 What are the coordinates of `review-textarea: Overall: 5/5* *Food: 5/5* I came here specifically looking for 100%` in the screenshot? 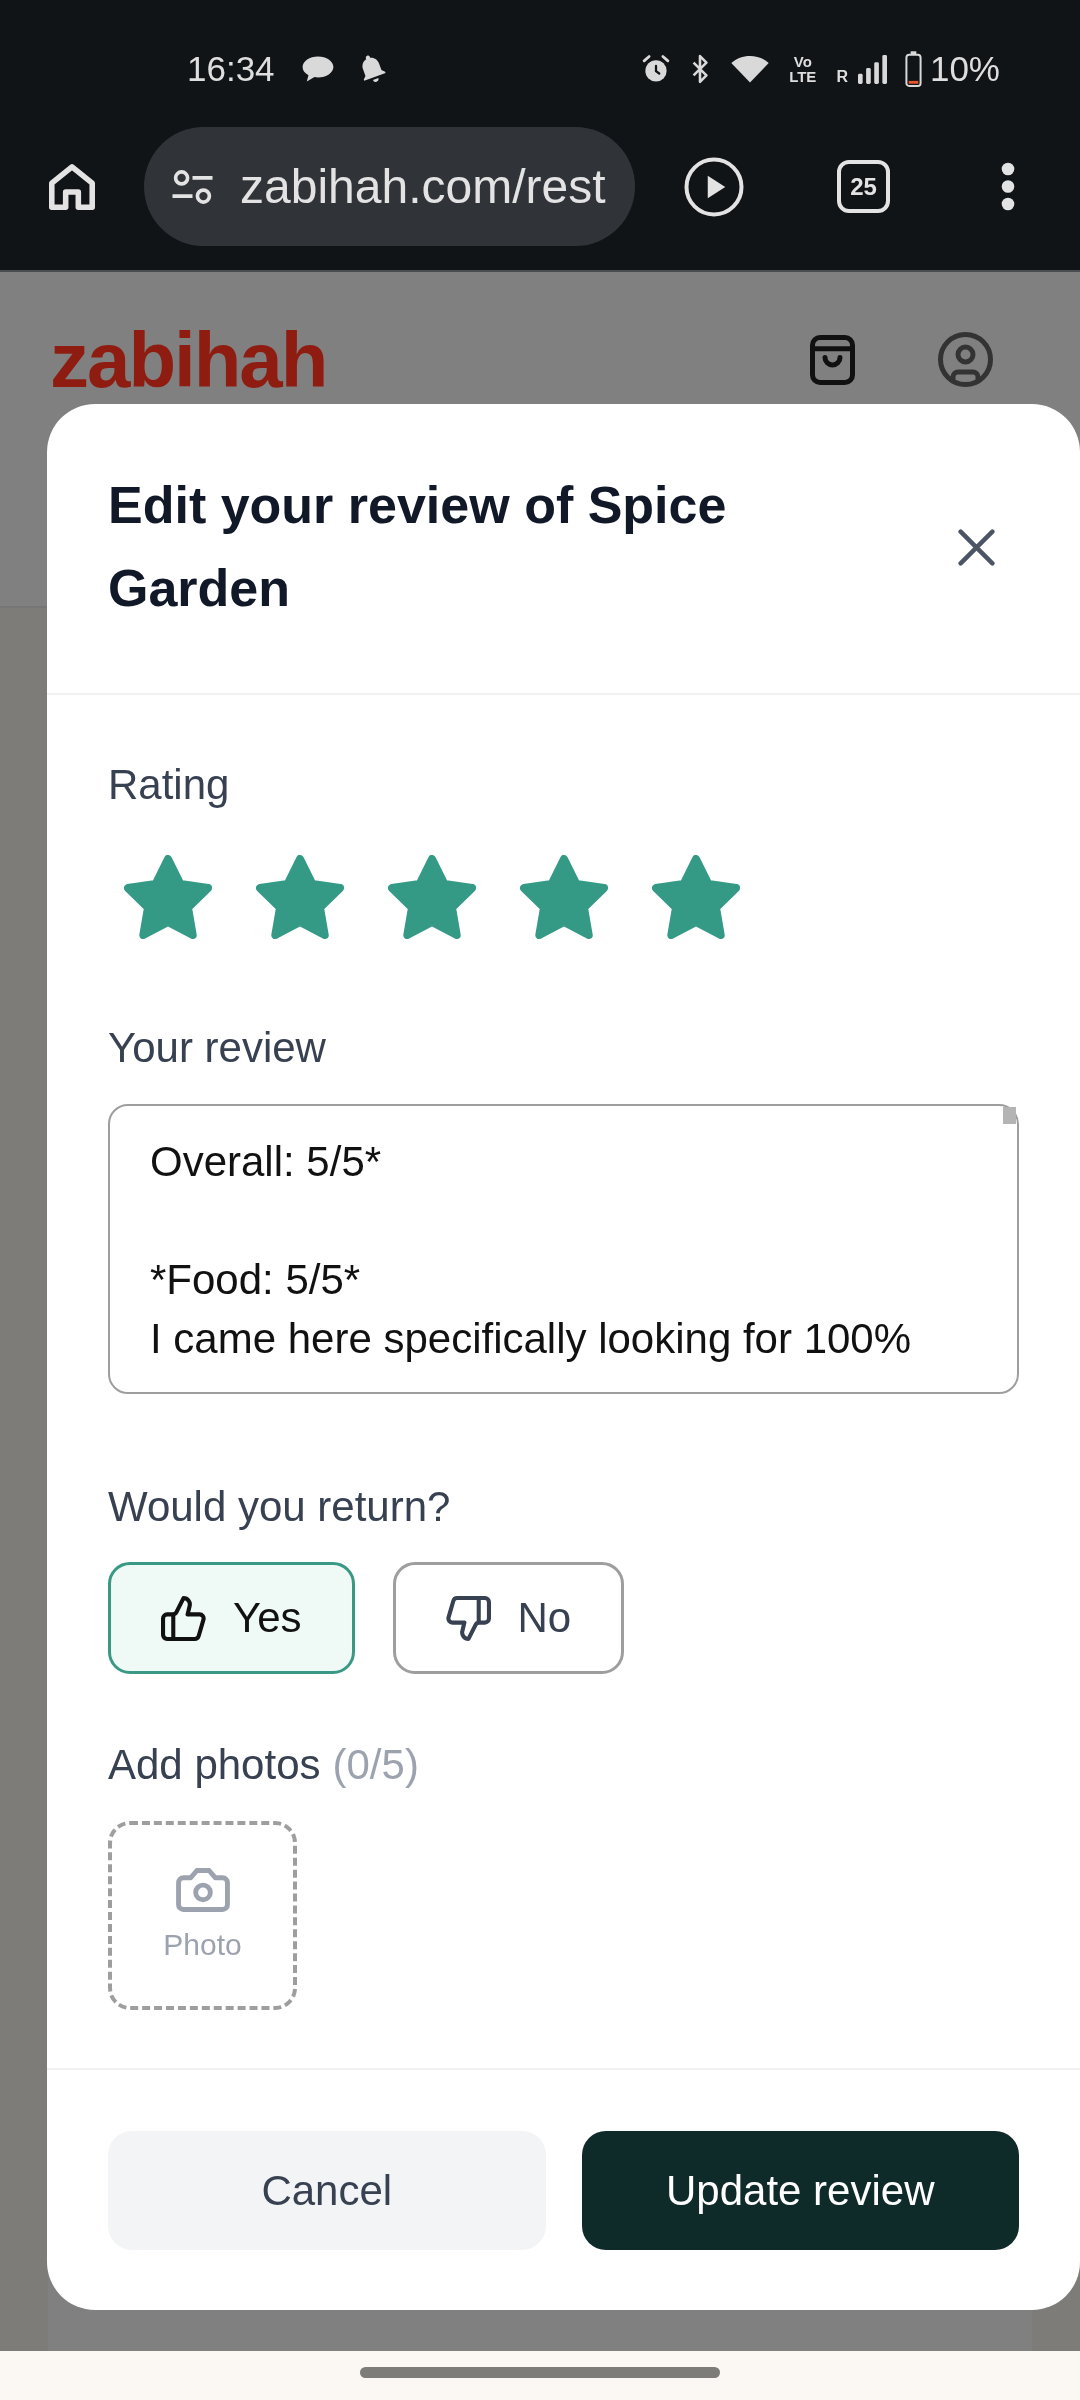 It's located at (563, 1249).